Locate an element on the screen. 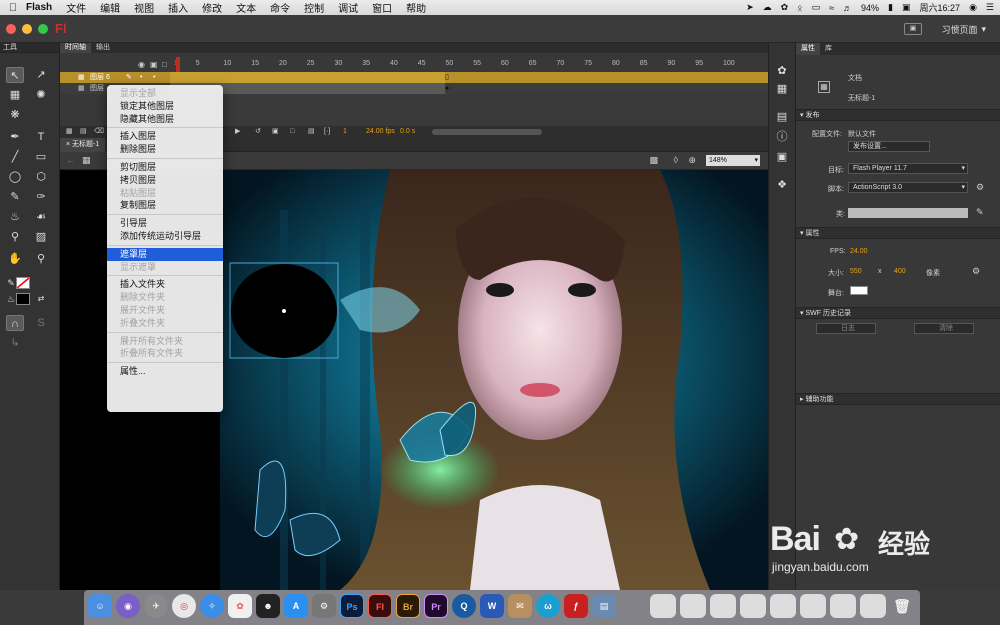 This screenshot has width=1000, height=625. premiere-icon: Pr is located at coordinates (436, 606).